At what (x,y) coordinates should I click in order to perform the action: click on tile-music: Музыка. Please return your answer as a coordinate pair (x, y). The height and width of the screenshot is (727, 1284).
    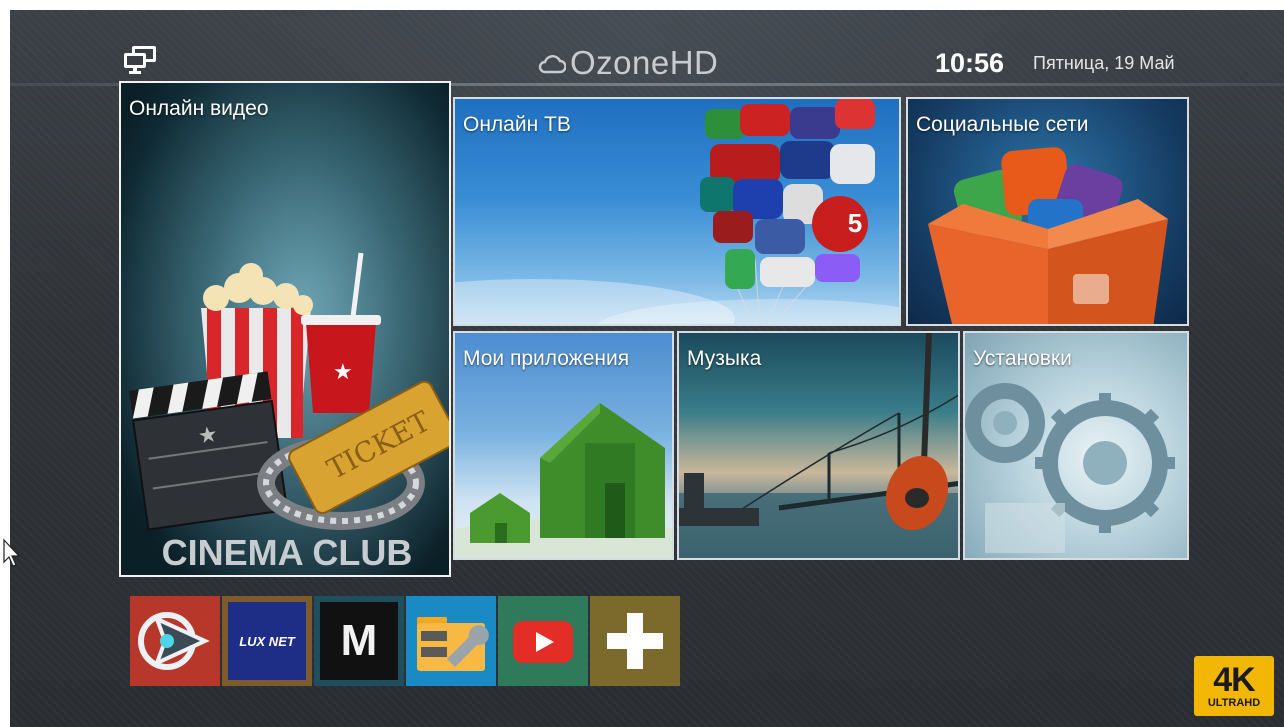
    Looking at the image, I should click on (818, 445).